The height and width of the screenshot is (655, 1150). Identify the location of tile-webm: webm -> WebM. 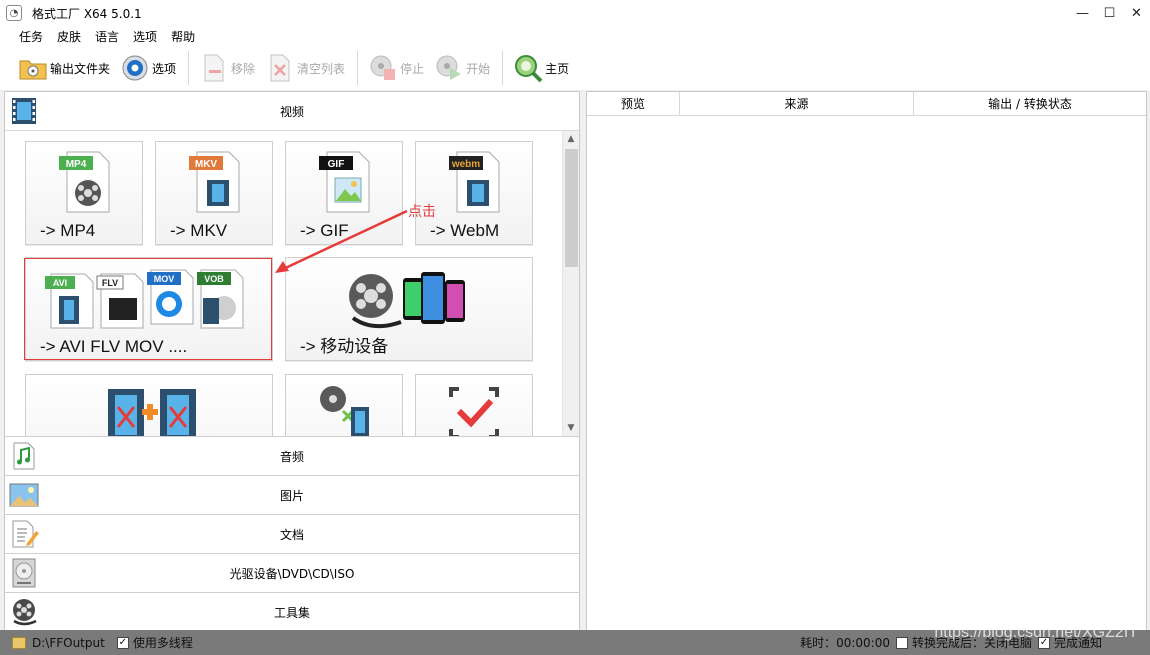
(474, 193).